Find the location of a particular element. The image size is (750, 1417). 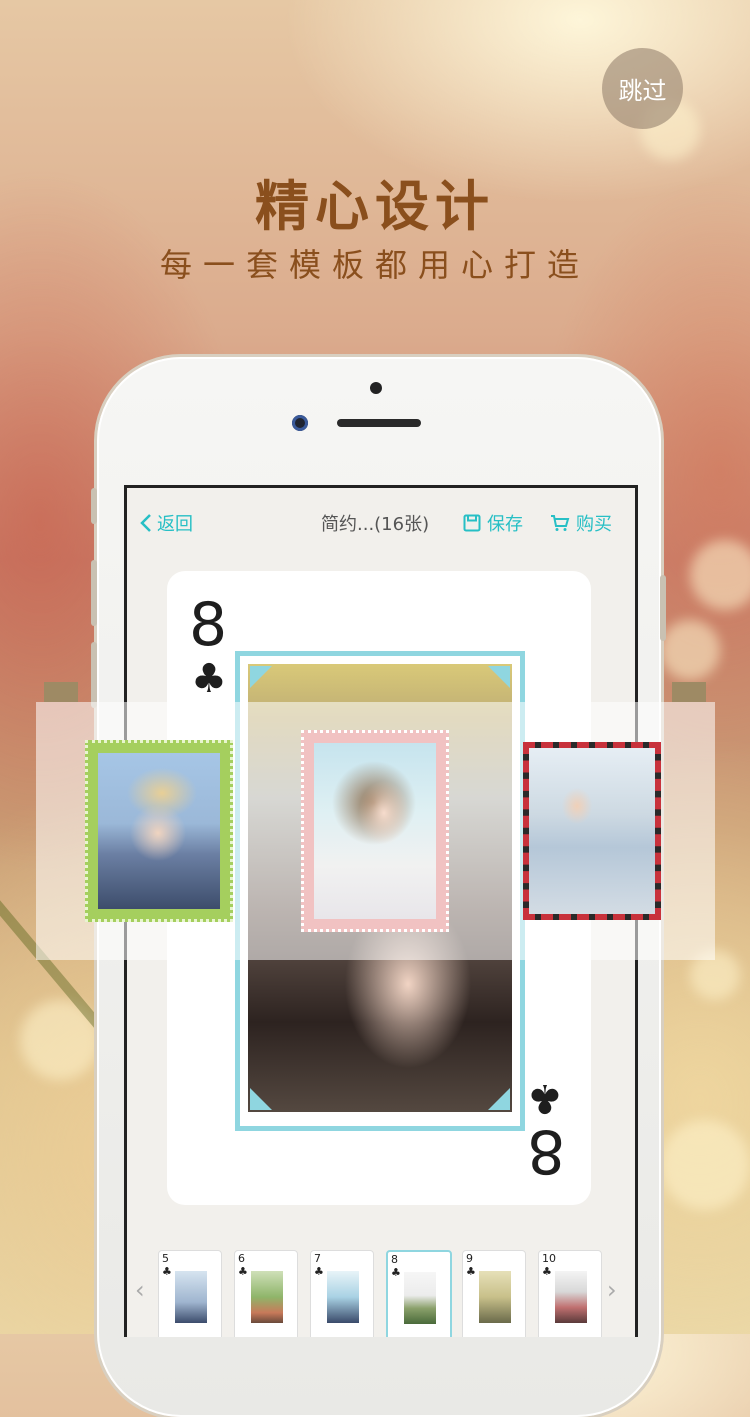

card-thumbnail: 10 ♣ is located at coordinates (570, 1293).